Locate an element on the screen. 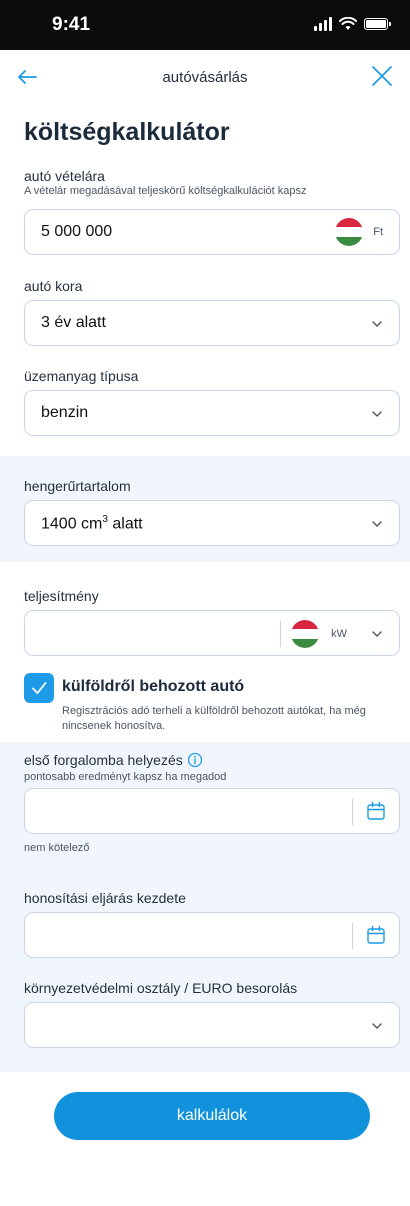 This screenshot has width=410, height=1206. engine-select: 1400 cm3 alatt is located at coordinates (212, 523).